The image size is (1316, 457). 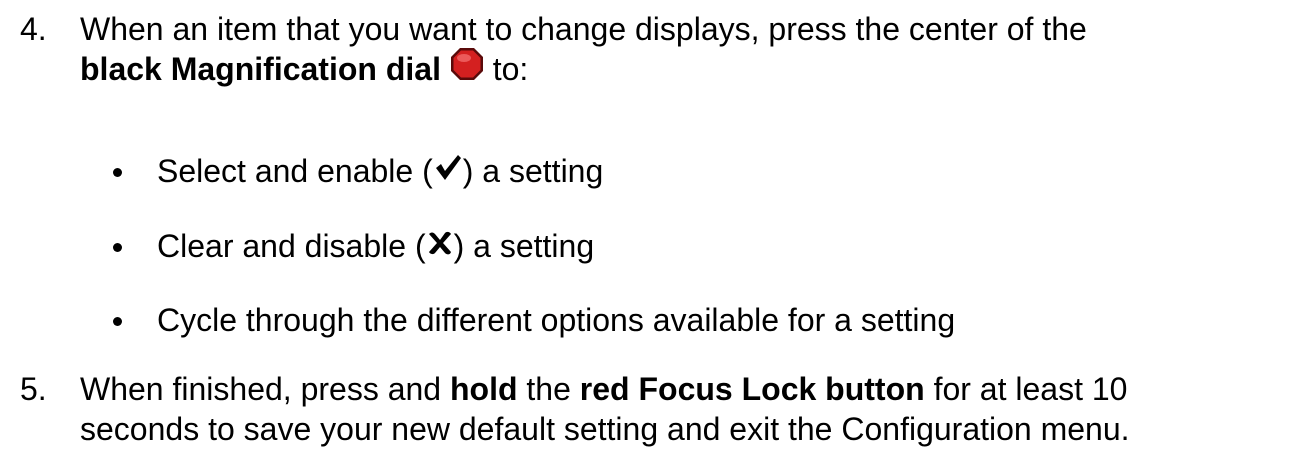 What do you see at coordinates (448, 171) in the screenshot?
I see `checkmark-icon` at bounding box center [448, 171].